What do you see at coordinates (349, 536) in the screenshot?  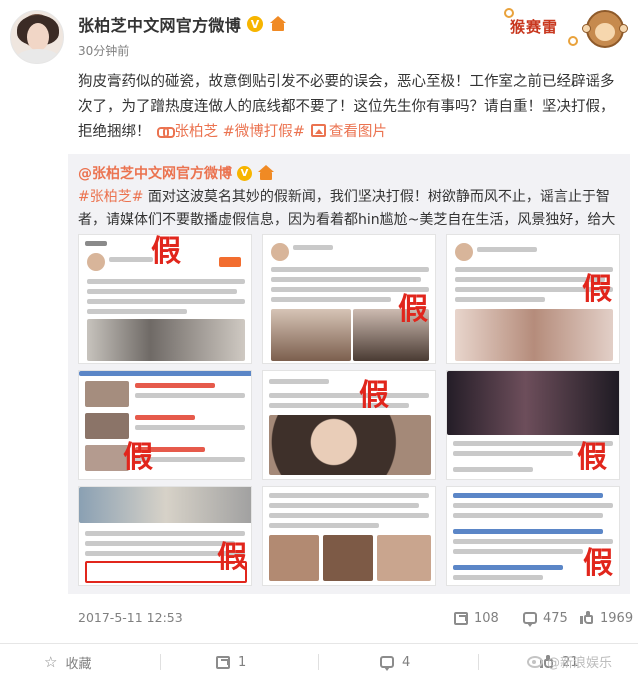 I see `fake-news-image` at bounding box center [349, 536].